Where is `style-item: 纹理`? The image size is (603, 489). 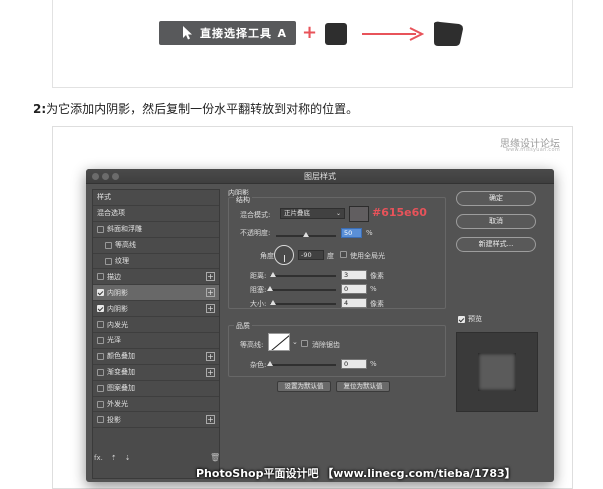 style-item: 纹理 is located at coordinates (156, 262).